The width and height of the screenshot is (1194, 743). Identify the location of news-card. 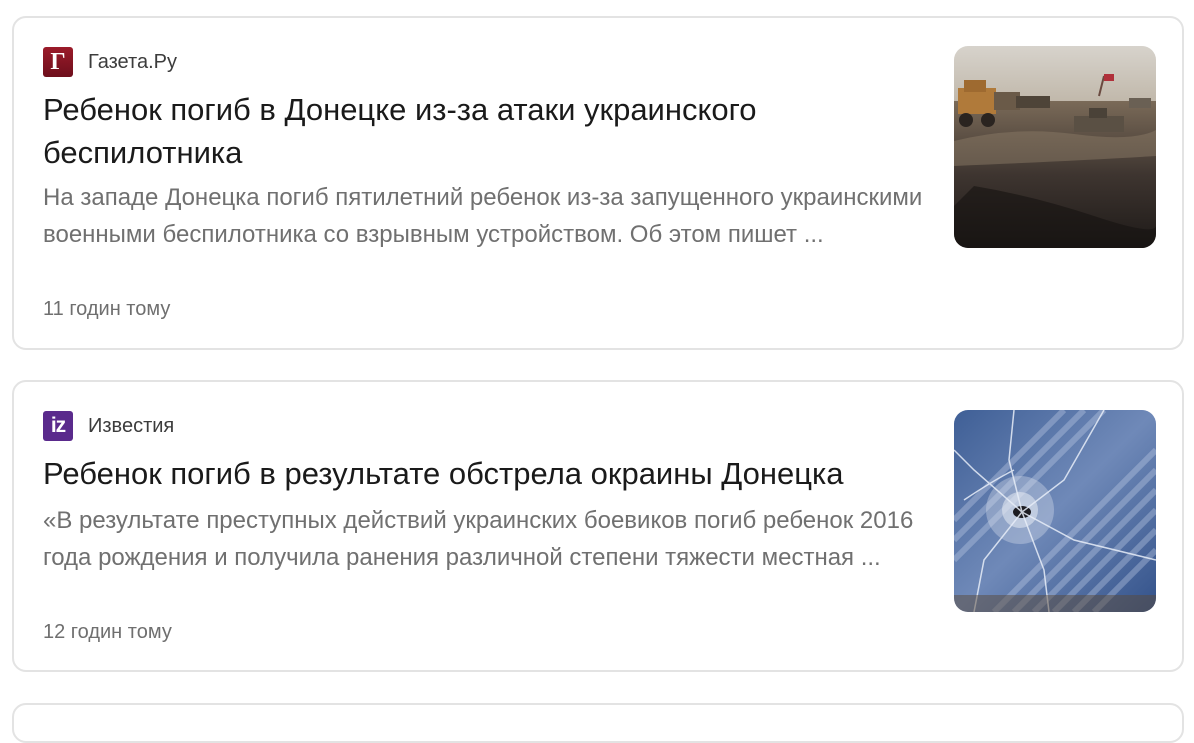
(598, 723).